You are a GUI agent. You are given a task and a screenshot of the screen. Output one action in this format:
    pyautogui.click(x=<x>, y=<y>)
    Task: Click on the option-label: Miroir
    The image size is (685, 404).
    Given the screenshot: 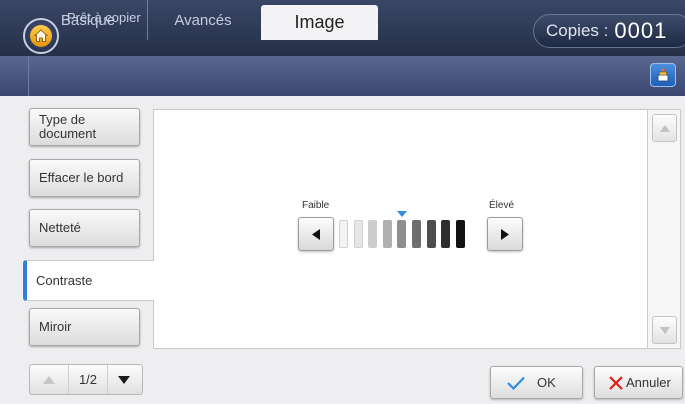 What is the action you would take?
    pyautogui.click(x=55, y=326)
    